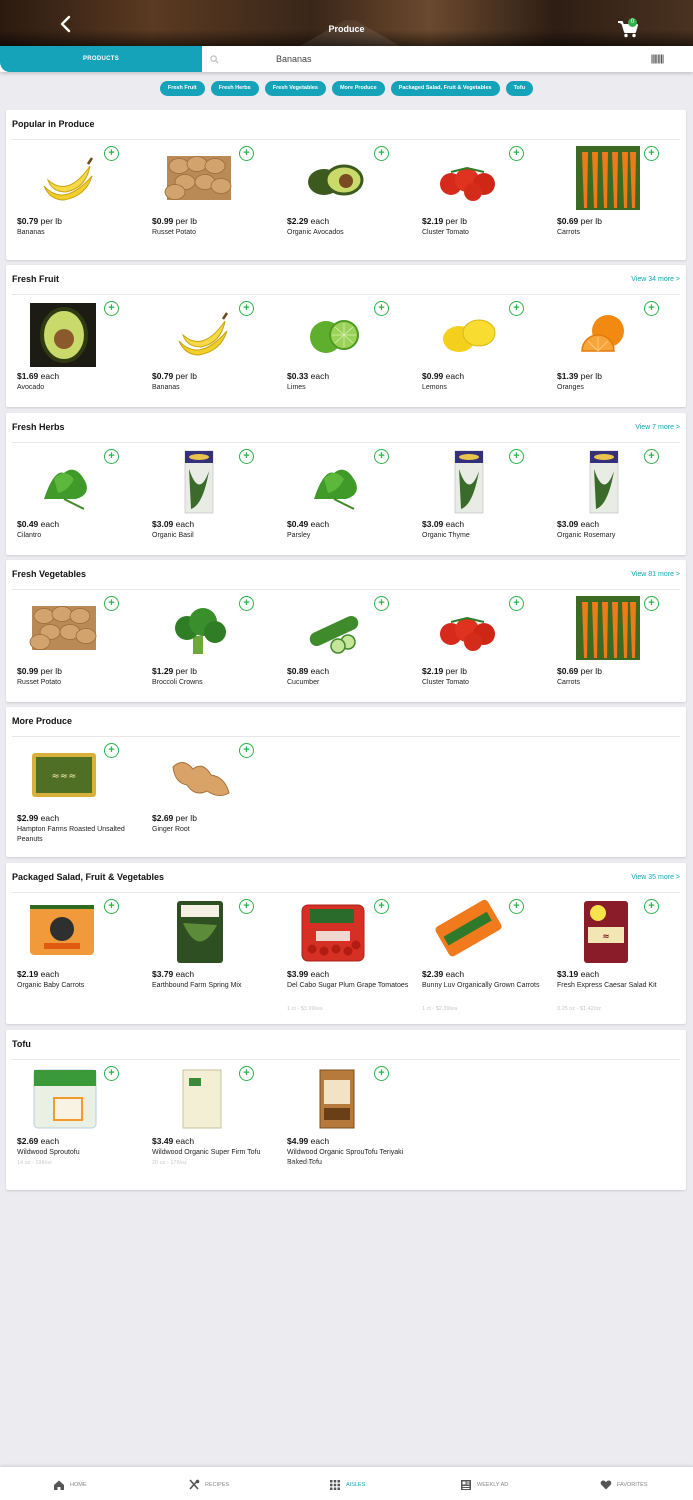 This screenshot has width=693, height=1500. Describe the element at coordinates (657, 59) in the screenshot. I see `barcode-scan-icon` at that location.